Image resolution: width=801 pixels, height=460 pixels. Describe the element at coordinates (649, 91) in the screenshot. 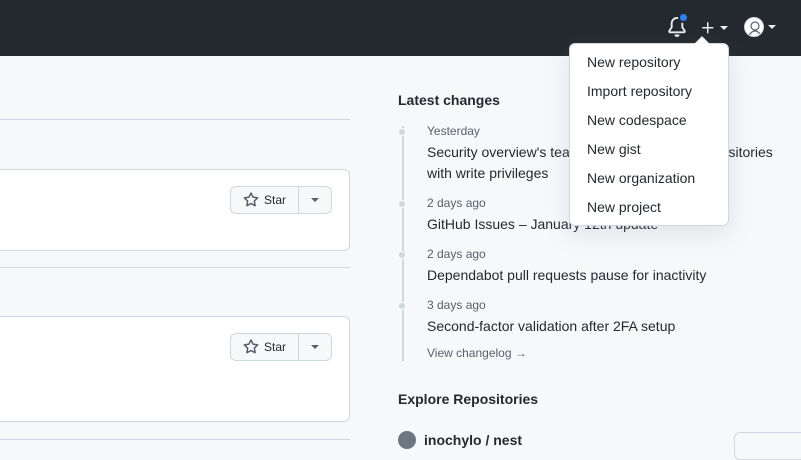

I see `menu-item-import-repository: Import repository` at that location.